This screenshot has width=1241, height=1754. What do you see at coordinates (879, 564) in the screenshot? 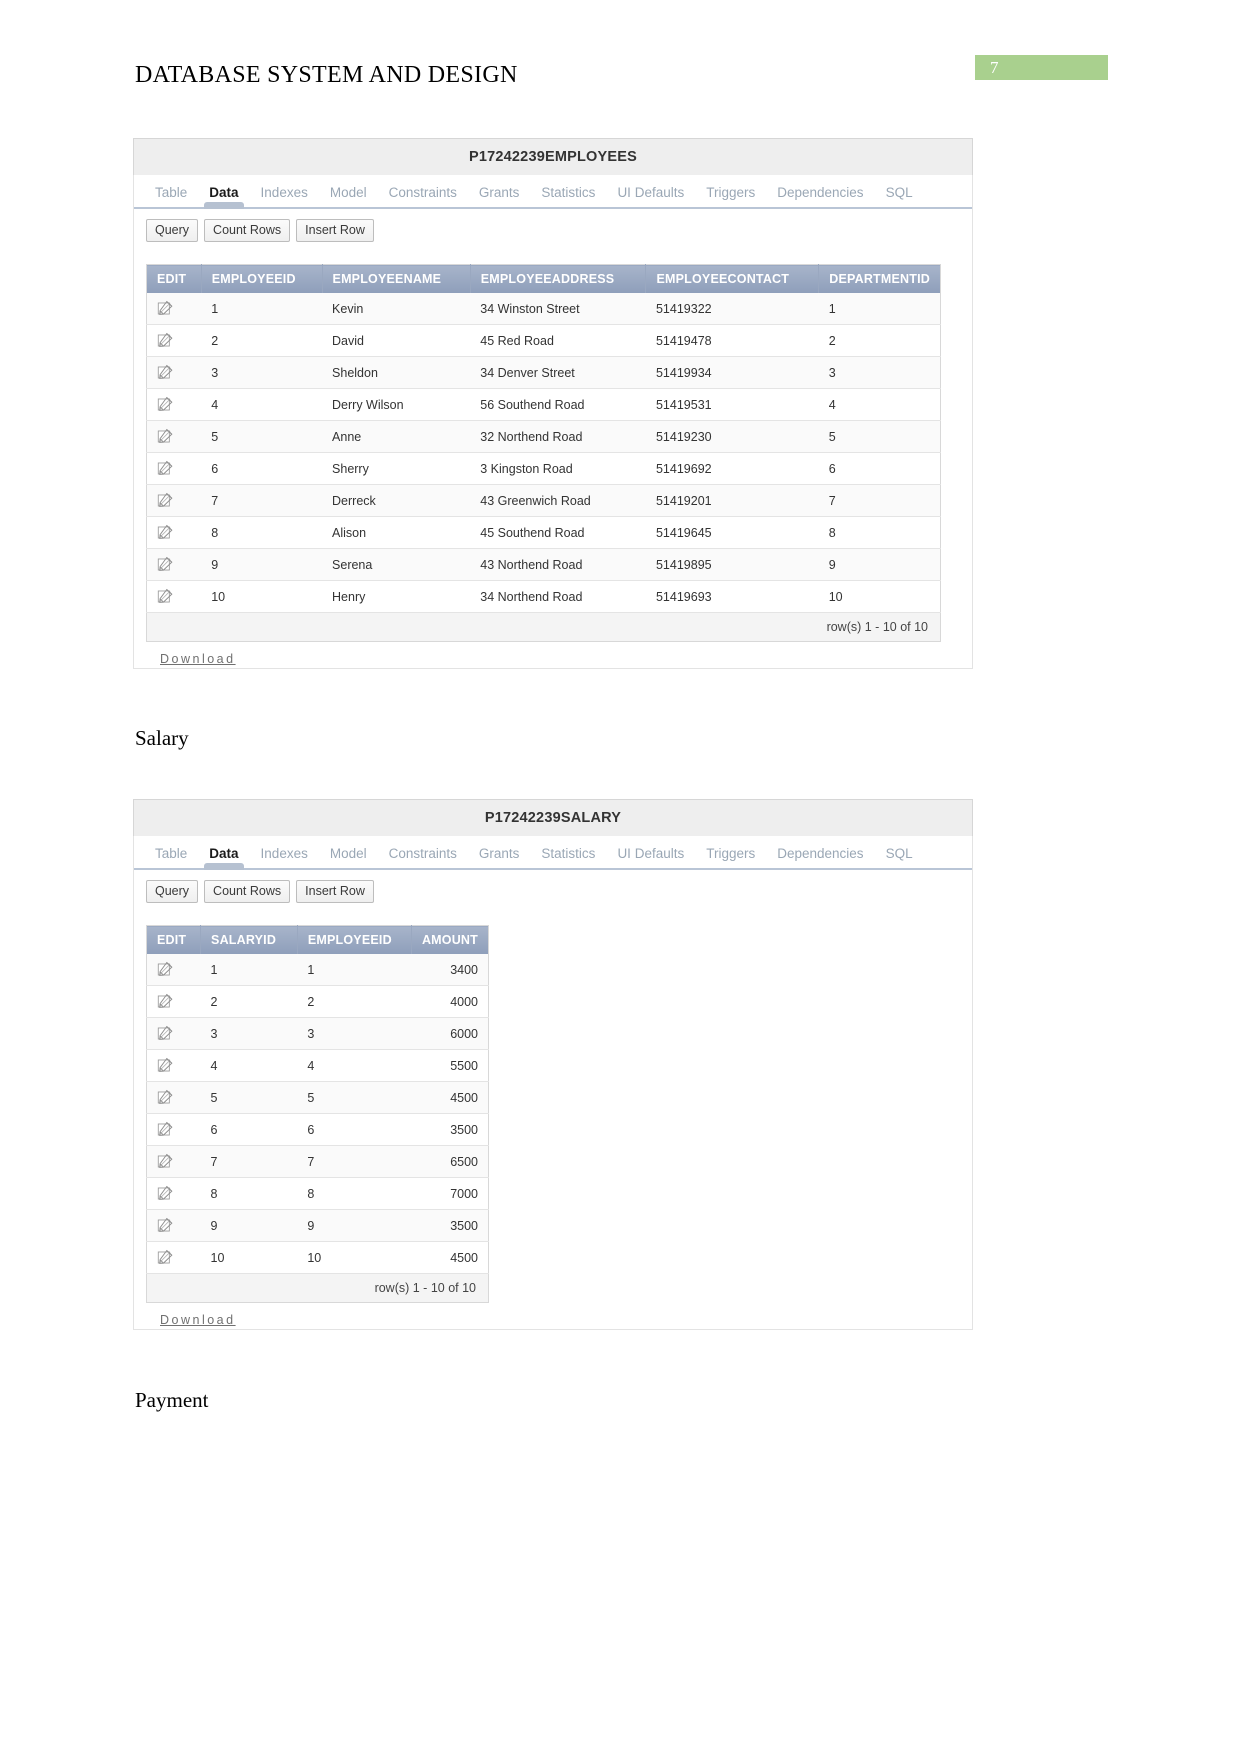
I see `cell-departmentid: 9` at bounding box center [879, 564].